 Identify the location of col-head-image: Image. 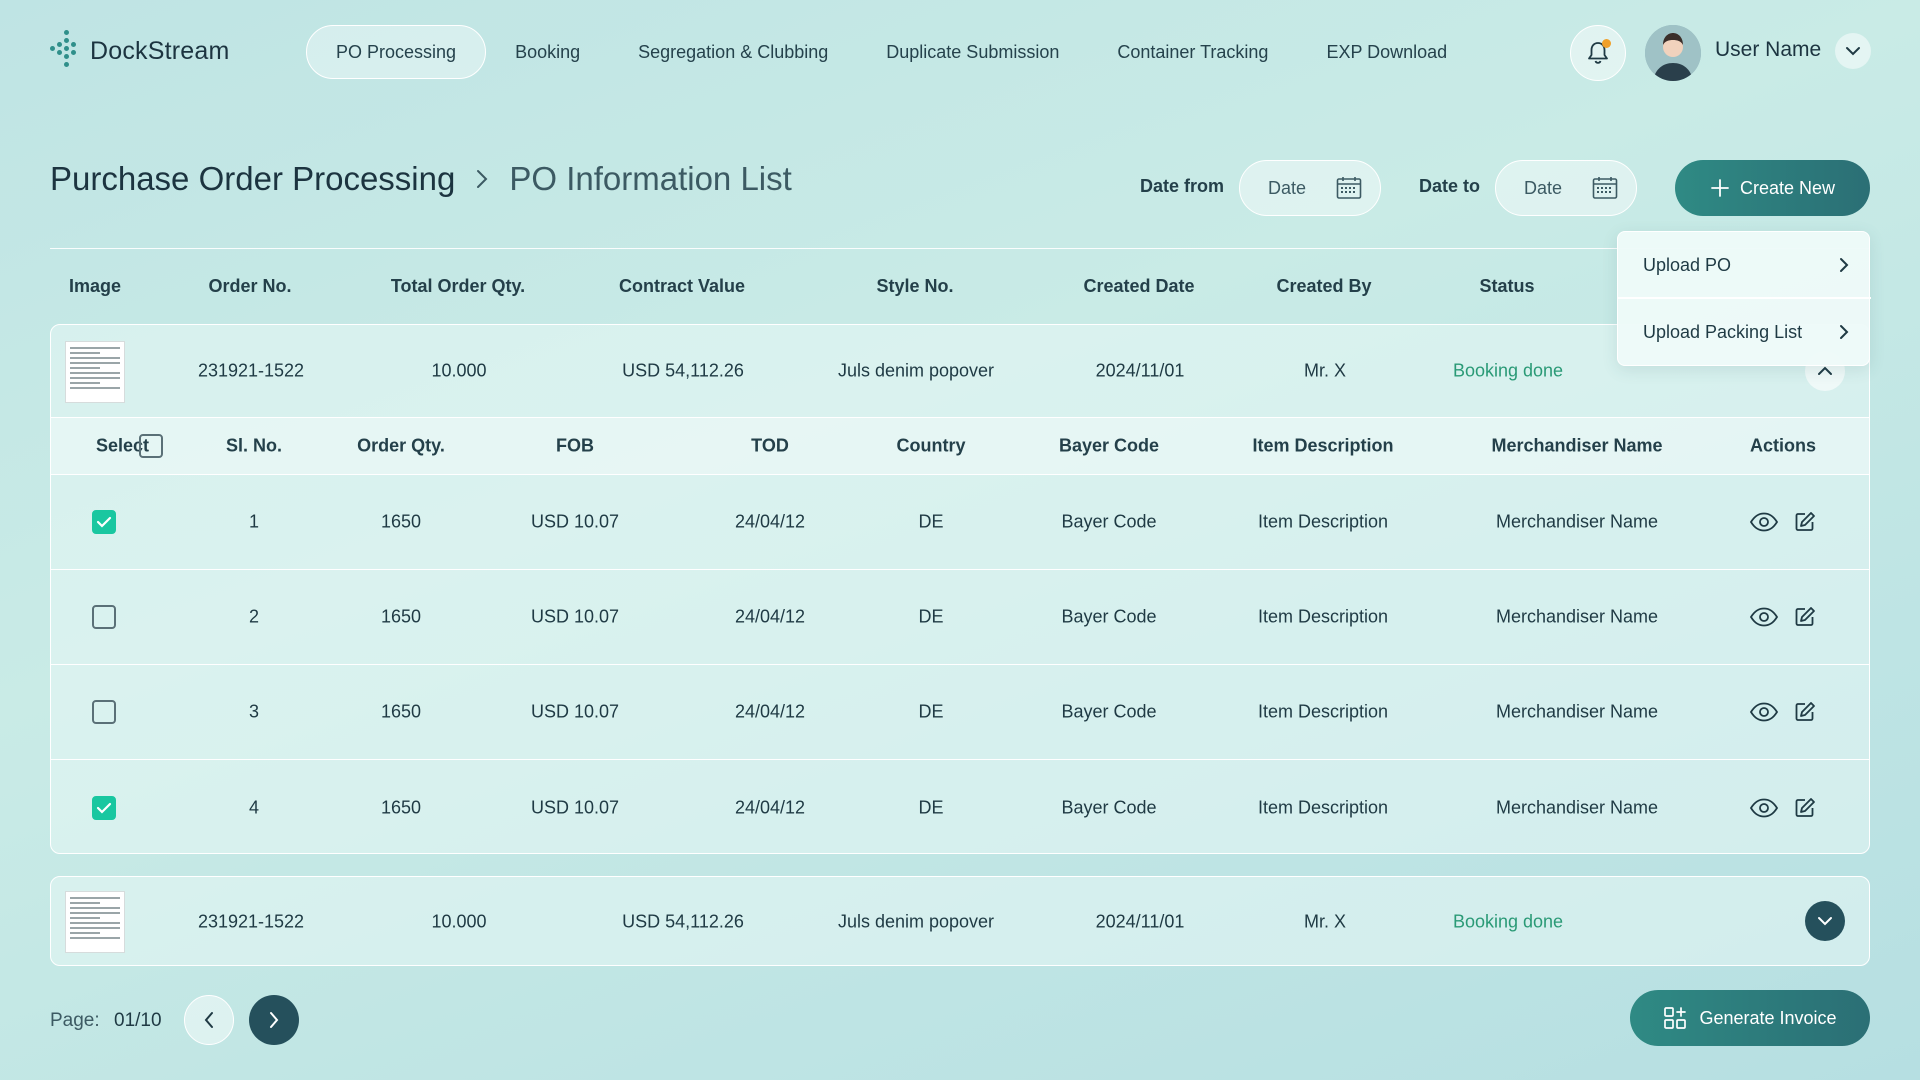
(95, 286).